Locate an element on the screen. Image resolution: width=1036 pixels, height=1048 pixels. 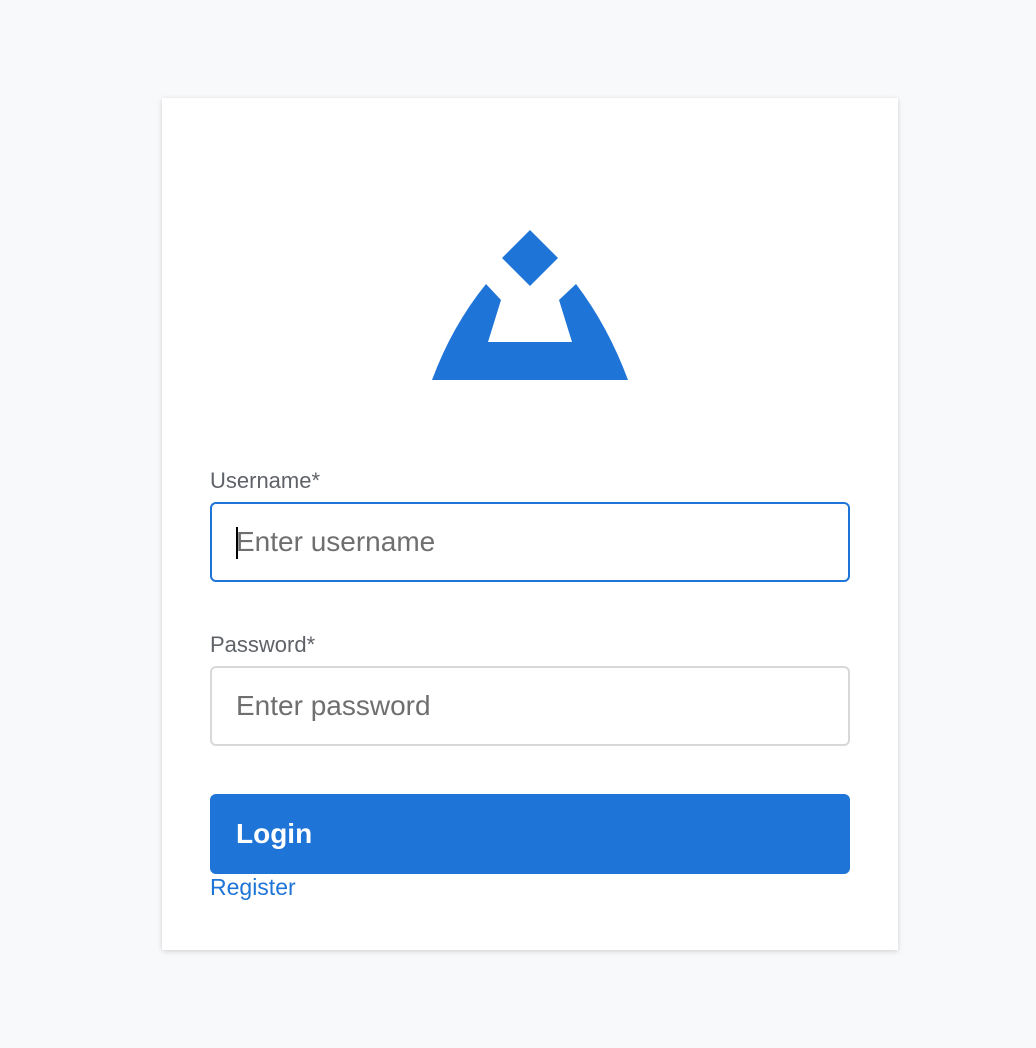
register-link: Register is located at coordinates (253, 887).